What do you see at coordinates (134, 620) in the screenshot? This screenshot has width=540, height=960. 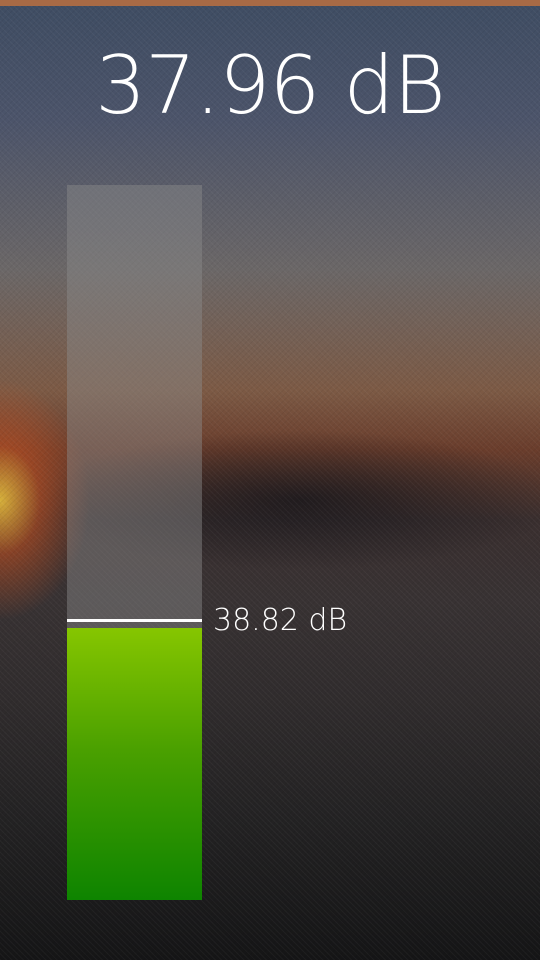 I see `peak-marker-line` at bounding box center [134, 620].